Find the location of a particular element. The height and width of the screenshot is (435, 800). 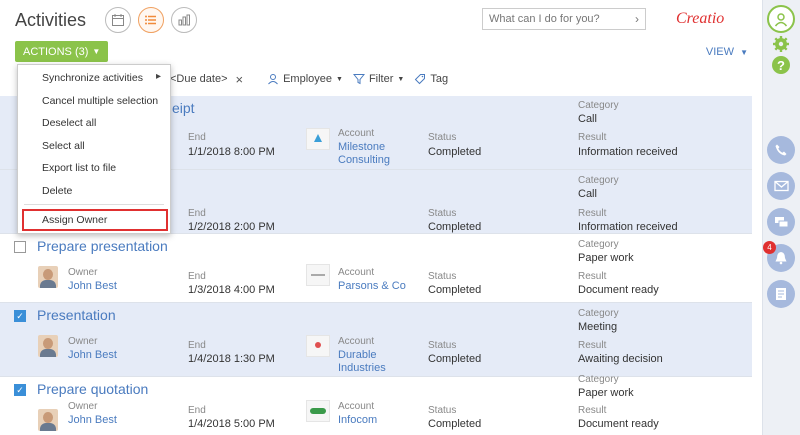

actions-button: ACTIONS (3) ▼ is located at coordinates (62, 51).